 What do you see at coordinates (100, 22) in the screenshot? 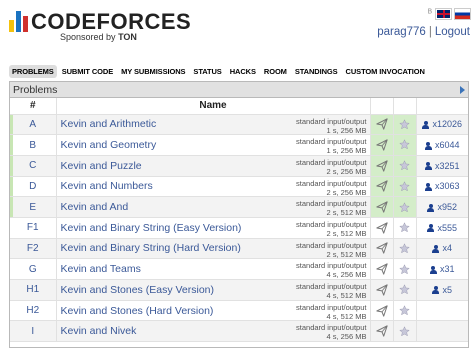
I see `codeforces-logo: CODEFORCES` at bounding box center [100, 22].